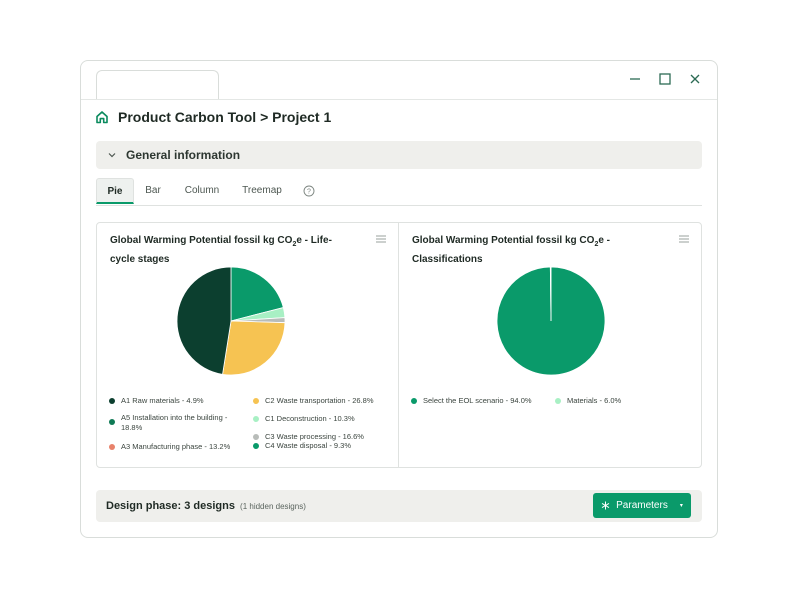 The height and width of the screenshot is (600, 800). Describe the element at coordinates (471, 401) in the screenshot. I see `legend-item-eol: Select the EOL scenario - 94.0%` at that location.